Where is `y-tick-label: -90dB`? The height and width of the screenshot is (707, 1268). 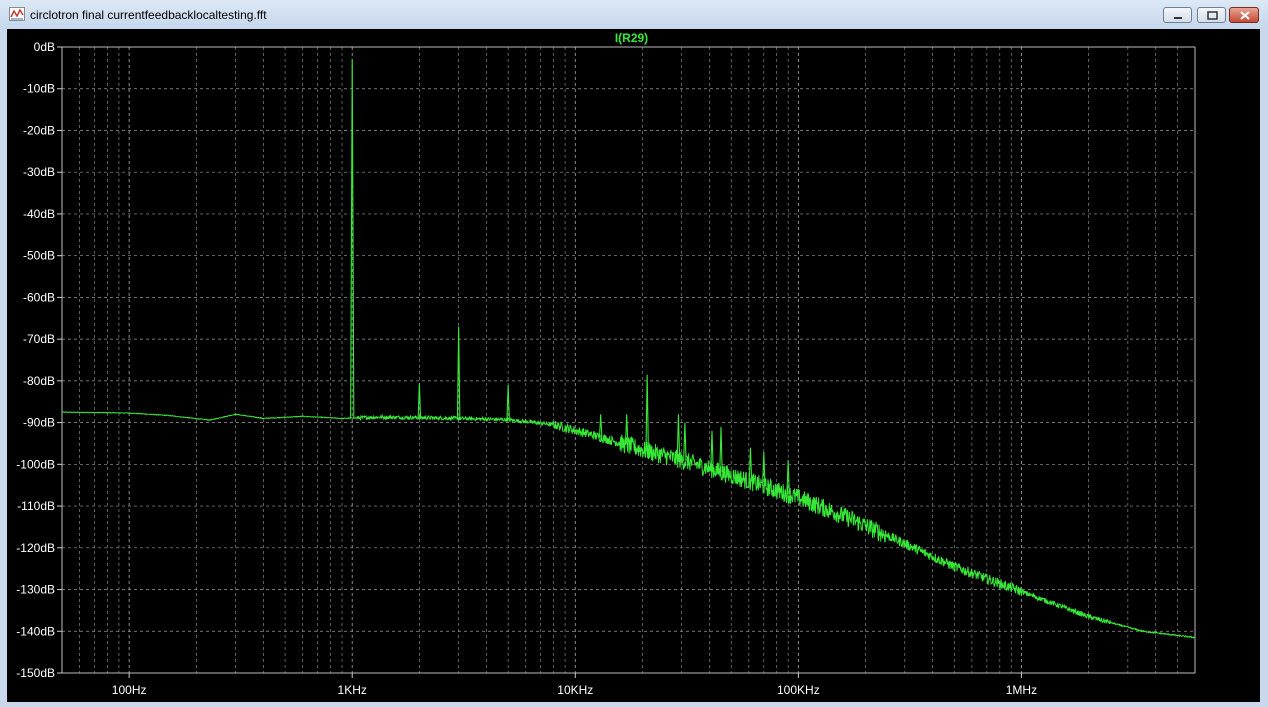
y-tick-label: -90dB is located at coordinates (39, 423).